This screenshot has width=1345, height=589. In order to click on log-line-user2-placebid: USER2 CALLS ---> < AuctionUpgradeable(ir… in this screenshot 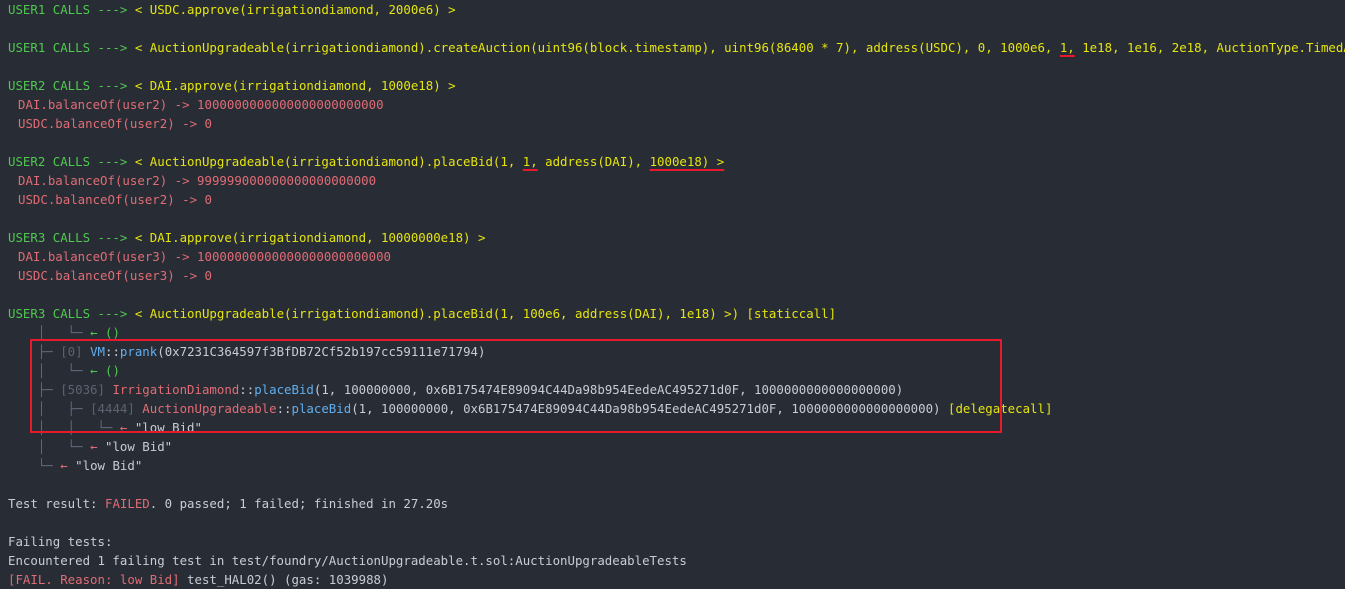, I will do `click(672, 161)`.